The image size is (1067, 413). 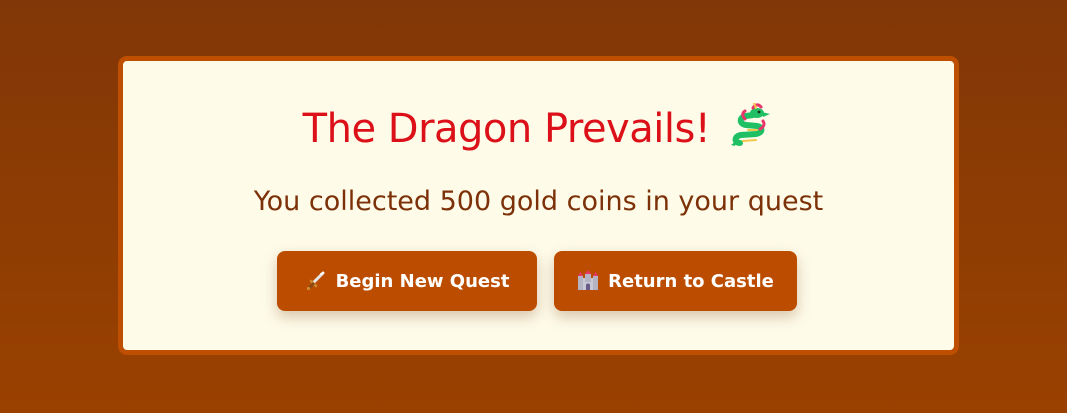 I want to click on begin-new-quest-label: Begin New Quest, so click(x=422, y=281).